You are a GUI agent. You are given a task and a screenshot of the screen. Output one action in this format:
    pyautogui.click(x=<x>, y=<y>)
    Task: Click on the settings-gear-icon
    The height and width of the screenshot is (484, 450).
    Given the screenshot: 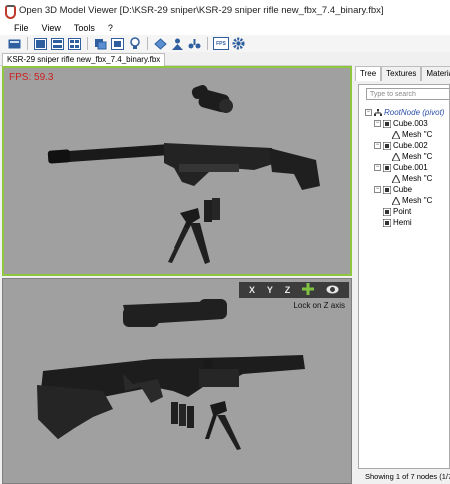 What is the action you would take?
    pyautogui.click(x=238, y=43)
    